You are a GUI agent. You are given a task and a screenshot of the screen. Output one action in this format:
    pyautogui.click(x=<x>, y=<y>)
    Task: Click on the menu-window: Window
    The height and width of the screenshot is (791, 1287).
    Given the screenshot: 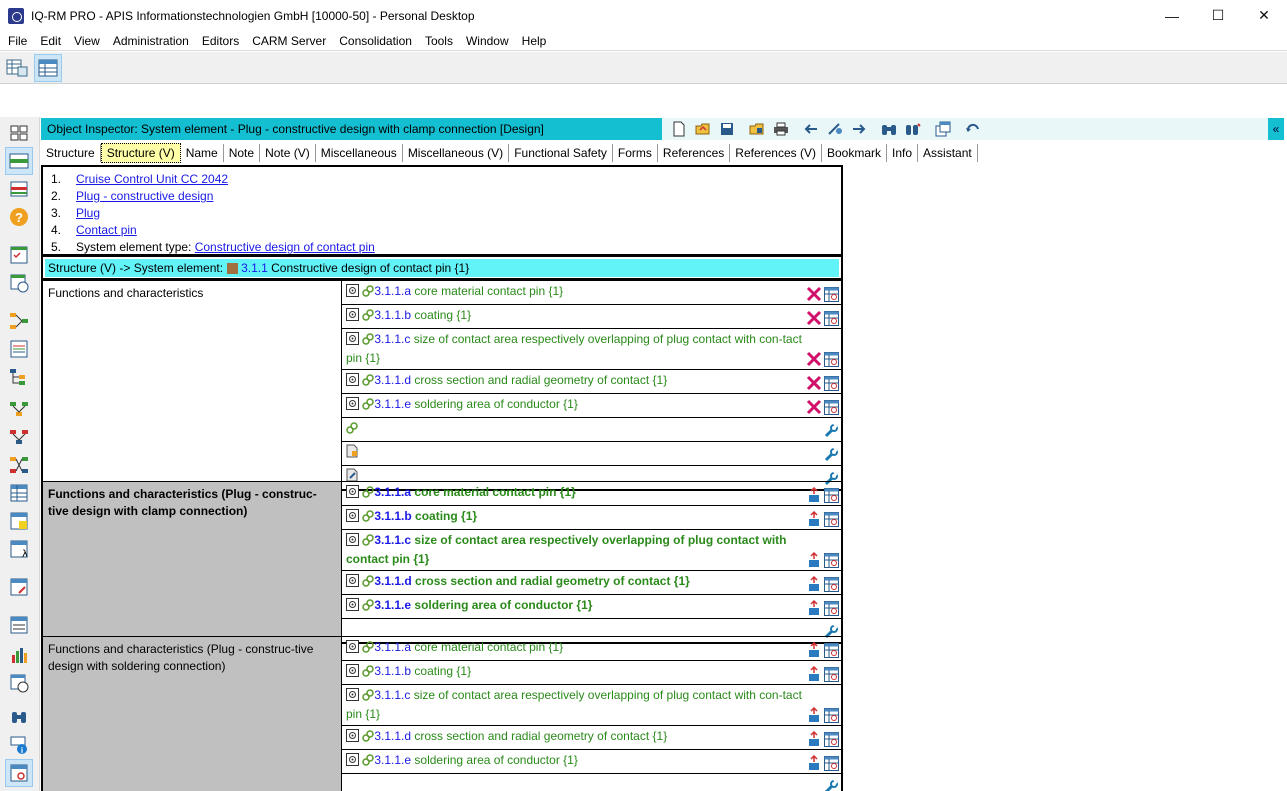 What is the action you would take?
    pyautogui.click(x=487, y=41)
    